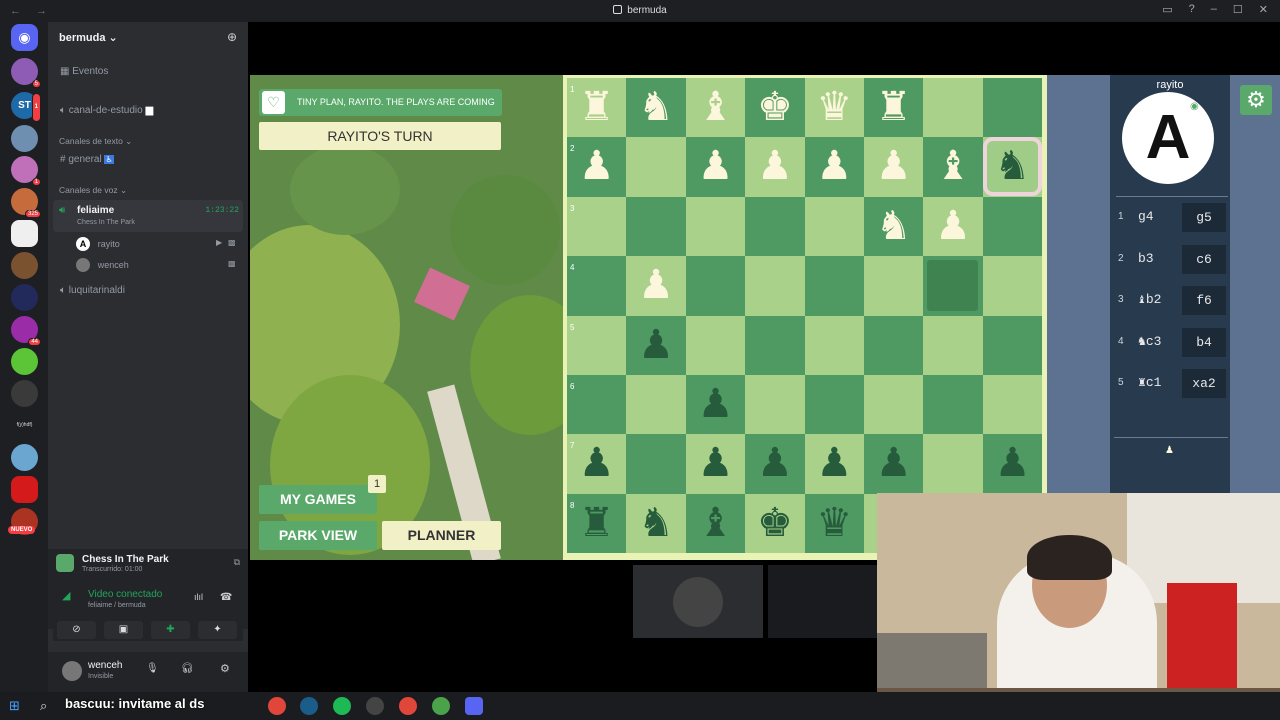 The image size is (1280, 720). What do you see at coordinates (160, 71) in the screenshot?
I see `events-item: ▦ Eventos` at bounding box center [160, 71].